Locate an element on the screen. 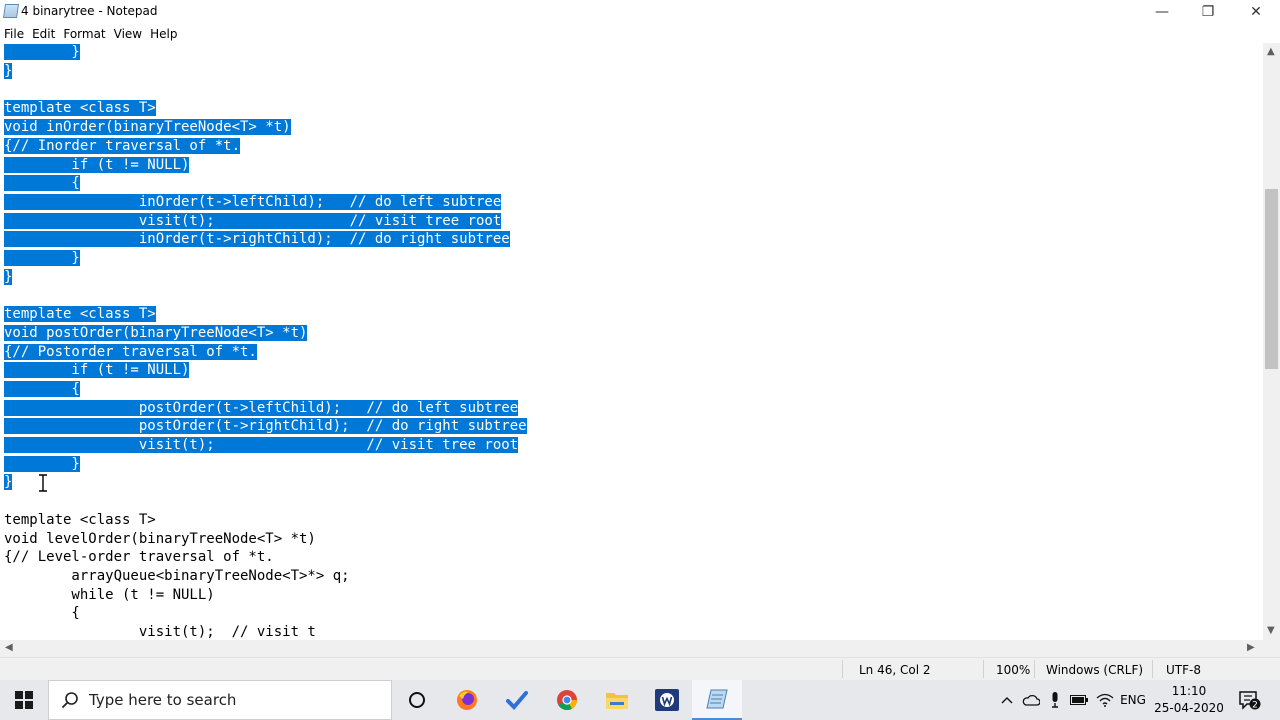 The width and height of the screenshot is (1280, 720). code-line: void postOrder(binaryTreeNode<T> *t) is located at coordinates (156, 333).